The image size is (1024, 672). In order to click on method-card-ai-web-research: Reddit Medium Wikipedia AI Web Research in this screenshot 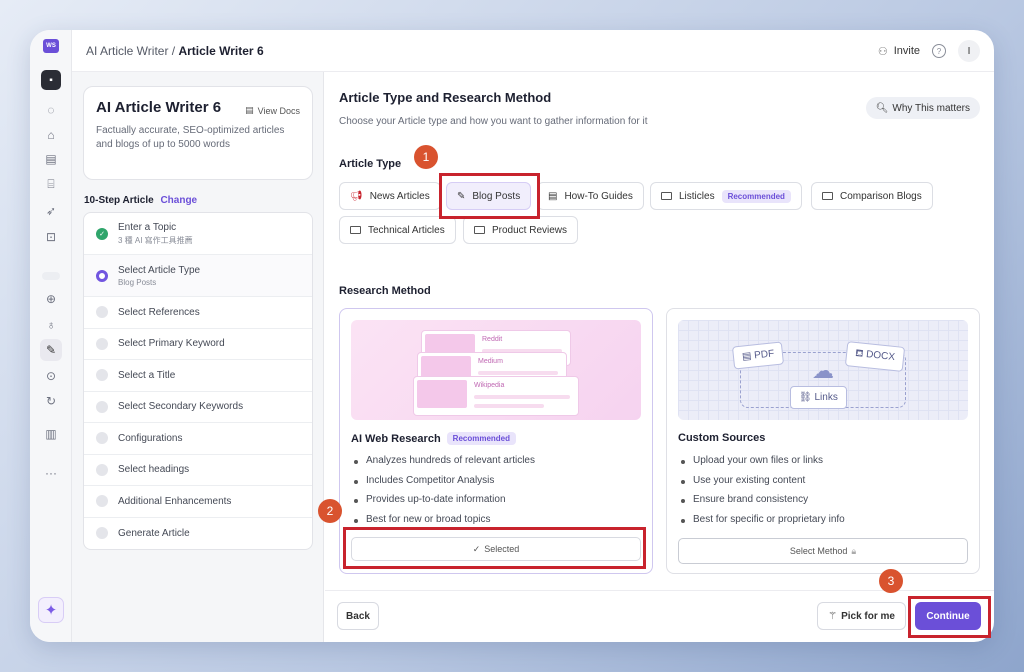, I will do `click(496, 441)`.